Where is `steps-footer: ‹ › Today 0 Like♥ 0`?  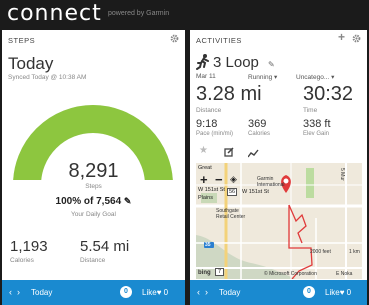
steps-footer: ‹ › Today 0 Like♥ 0 is located at coordinates (93, 292).